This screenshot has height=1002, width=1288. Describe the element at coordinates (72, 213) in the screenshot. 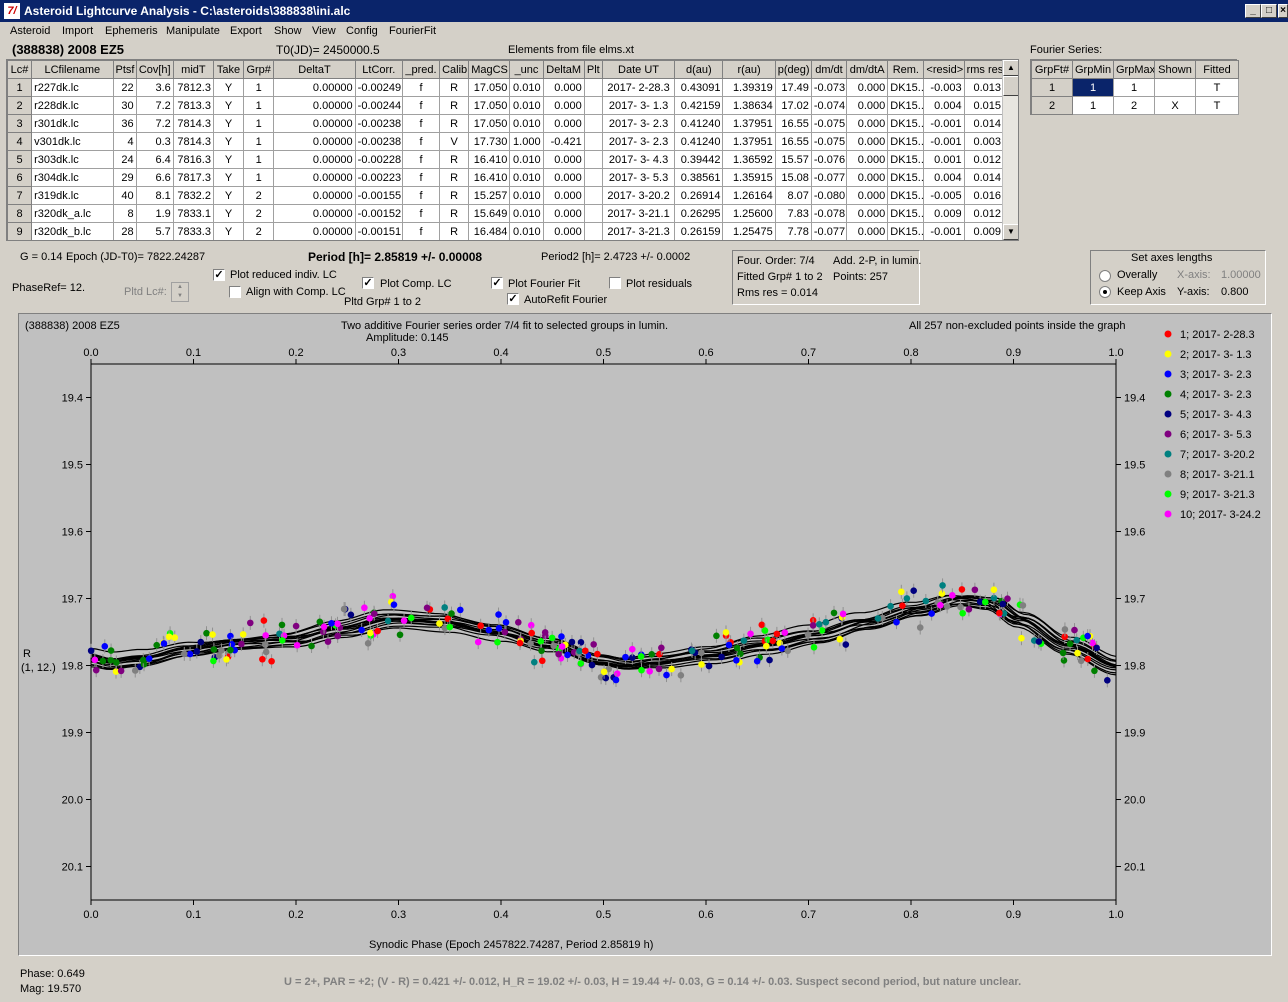

I see `lc-cell: r320dk_a.lc` at that location.